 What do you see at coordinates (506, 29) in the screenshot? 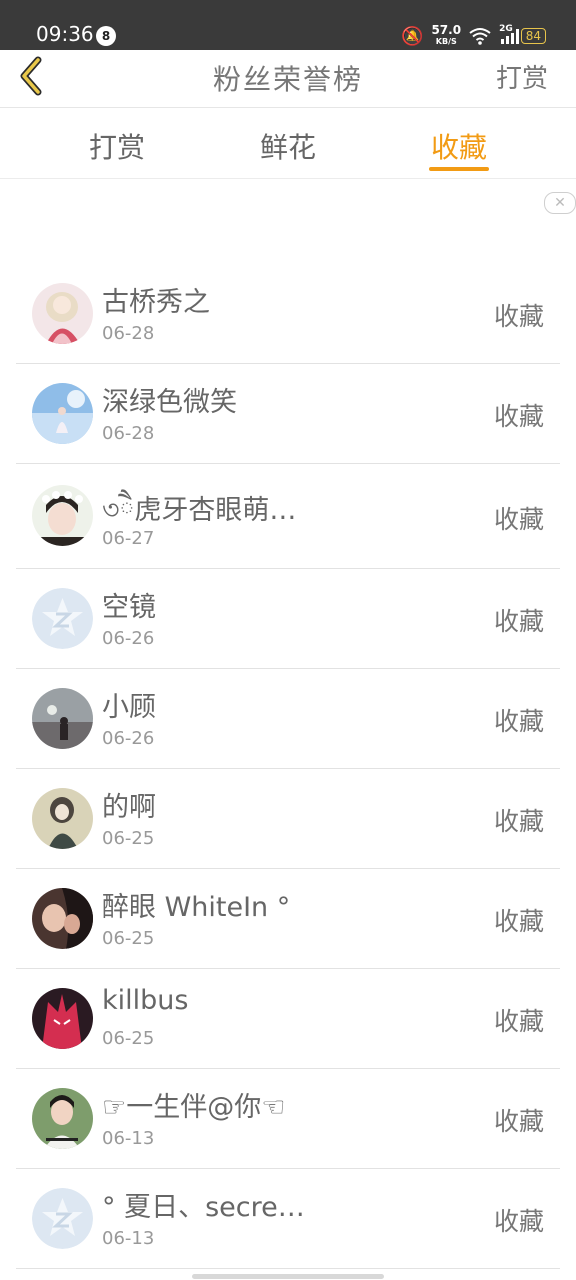
I see `network-type: 2G` at bounding box center [506, 29].